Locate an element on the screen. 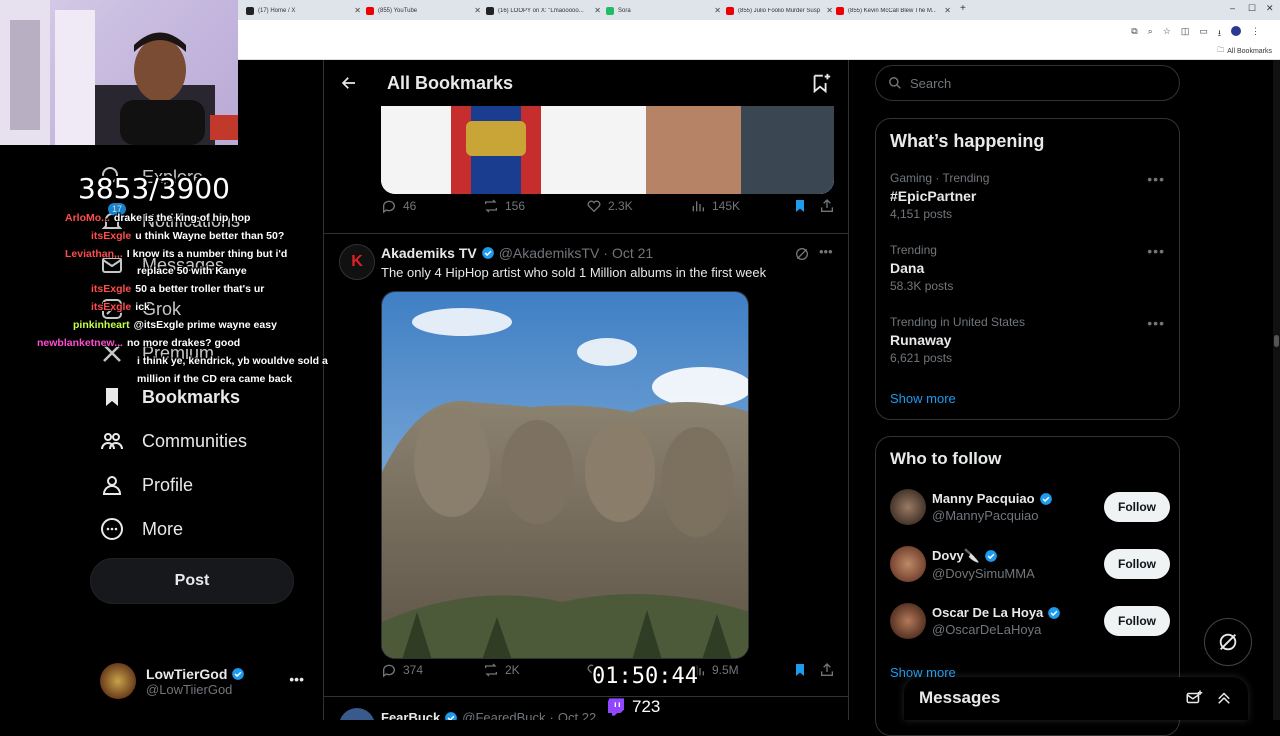  search-placeholder: Search is located at coordinates (931, 83).